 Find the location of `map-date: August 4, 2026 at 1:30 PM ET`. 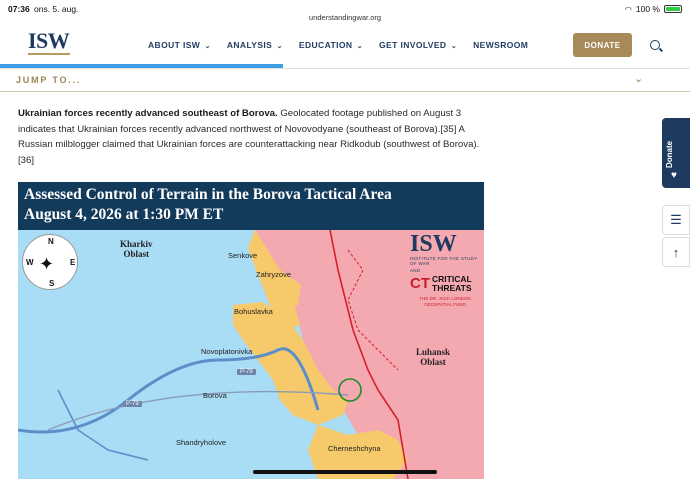

map-date: August 4, 2026 at 1:30 PM ET is located at coordinates (124, 214).